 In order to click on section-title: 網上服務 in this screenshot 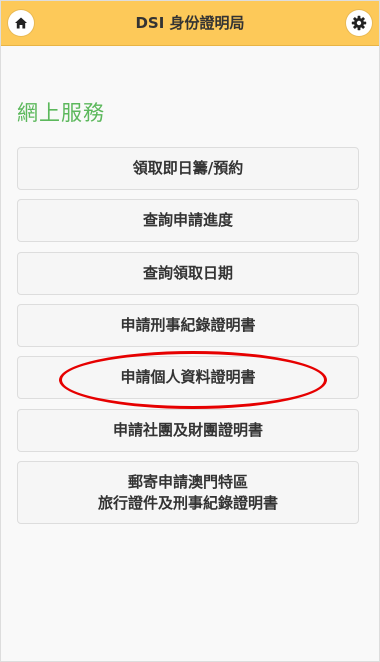, I will do `click(61, 113)`.